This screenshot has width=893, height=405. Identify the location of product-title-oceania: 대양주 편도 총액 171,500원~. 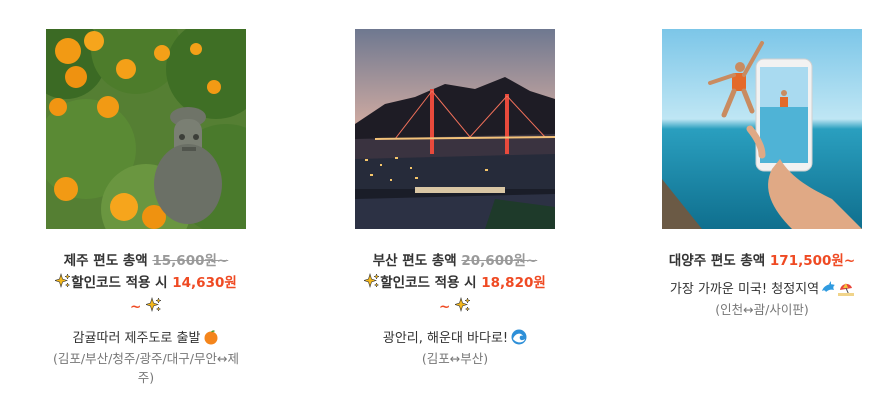
(762, 261).